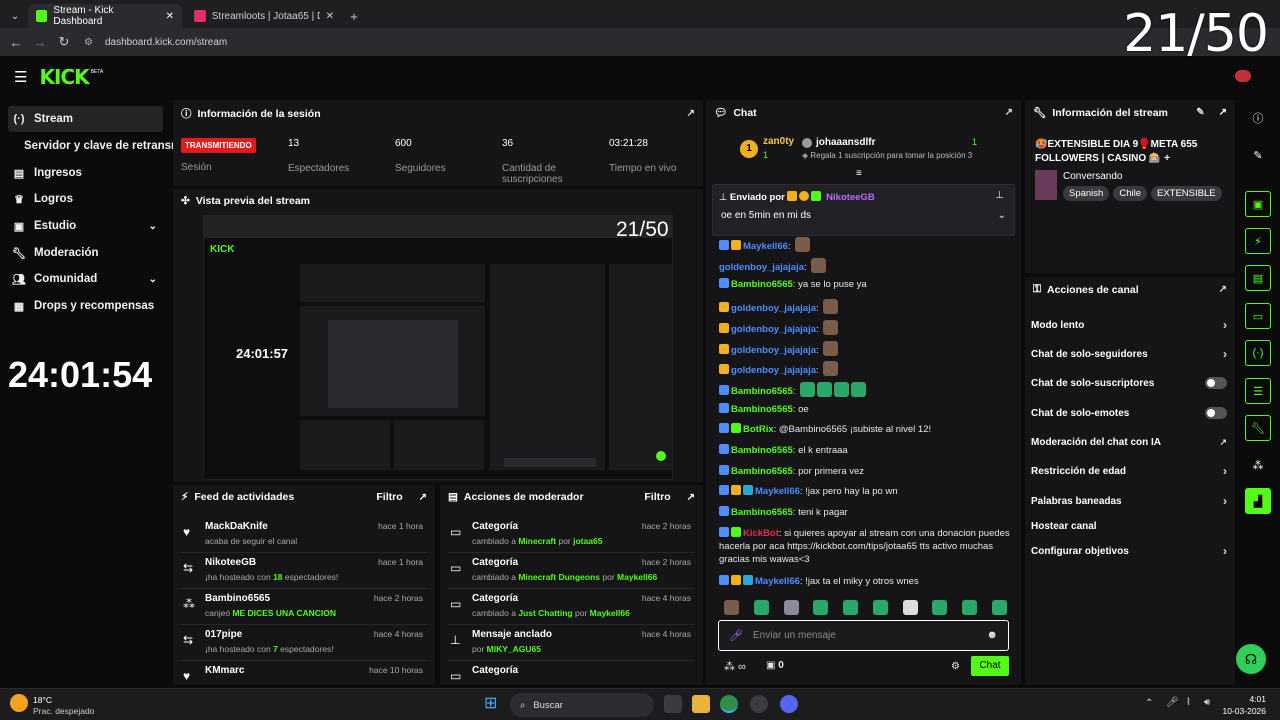 This screenshot has width=1280, height=720. I want to click on url-field: dashboard.kick.com/stream, so click(166, 42).